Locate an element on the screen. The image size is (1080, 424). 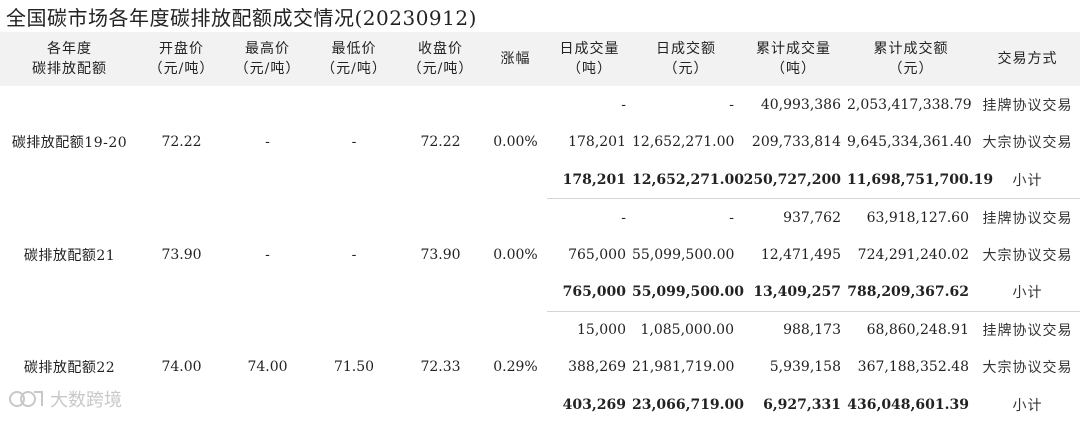
cumulative-amount: 788,209,367.62 is located at coordinates (911, 292).